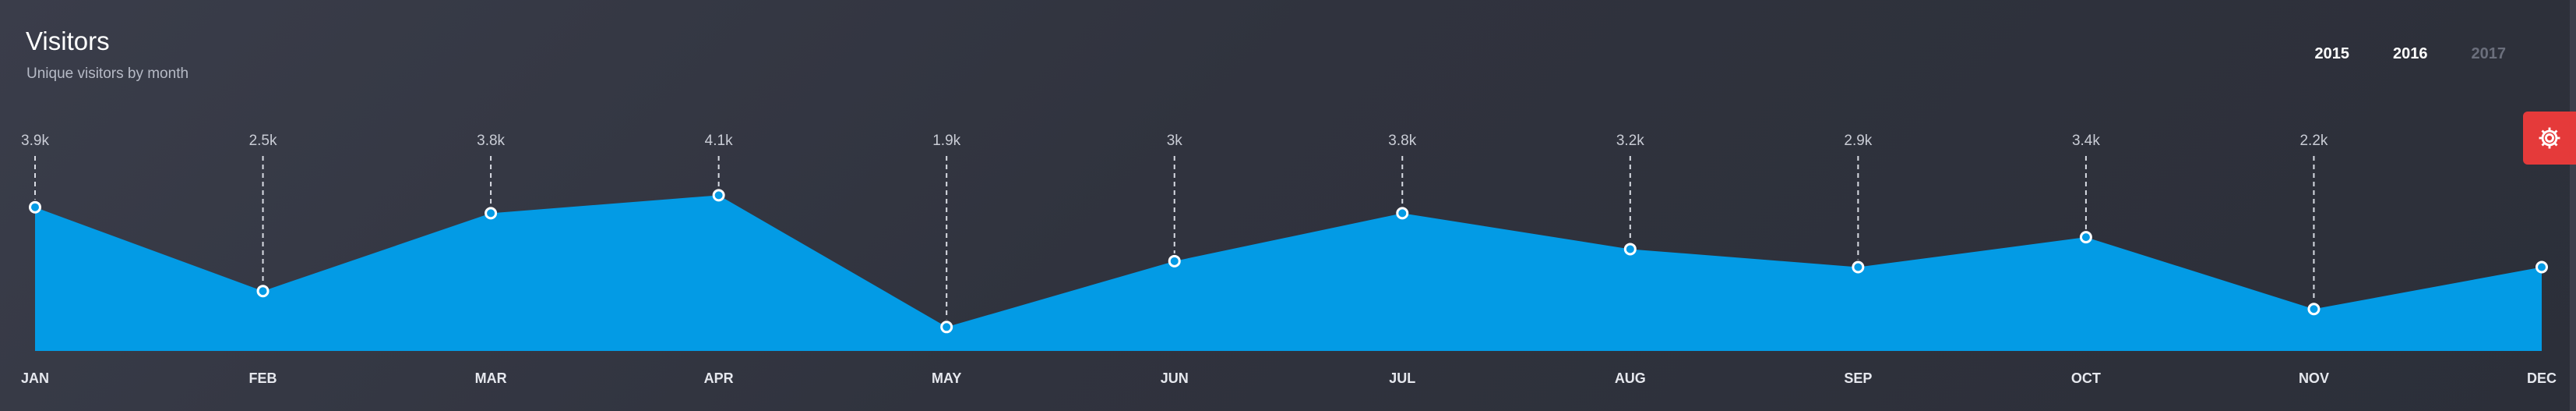  I want to click on month-tick-label: JUL, so click(1402, 378).